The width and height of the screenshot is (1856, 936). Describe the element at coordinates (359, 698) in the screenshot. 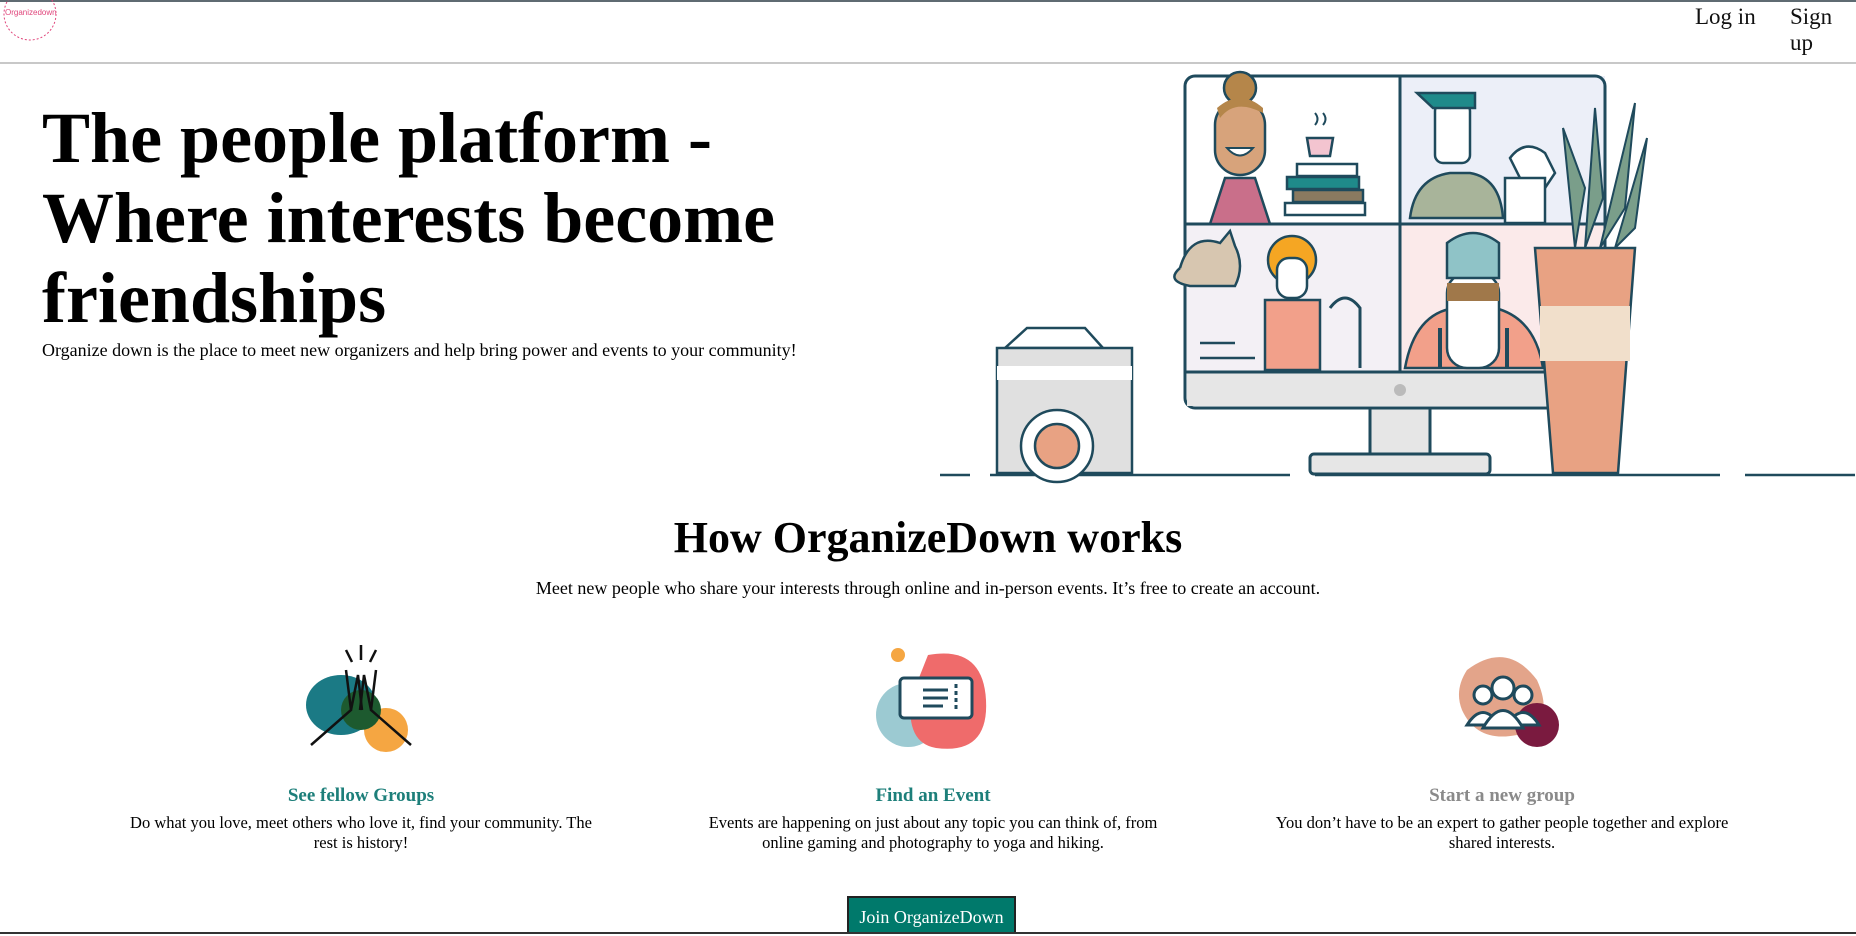

I see `high-five-icon` at that location.